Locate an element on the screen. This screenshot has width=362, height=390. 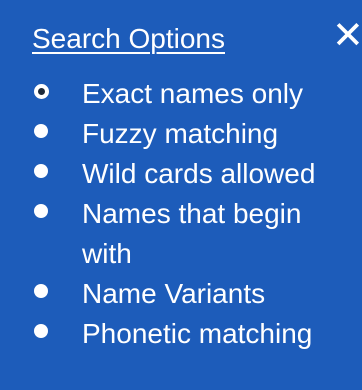
option-phonetic-matching: Phonetic matching is located at coordinates (197, 334).